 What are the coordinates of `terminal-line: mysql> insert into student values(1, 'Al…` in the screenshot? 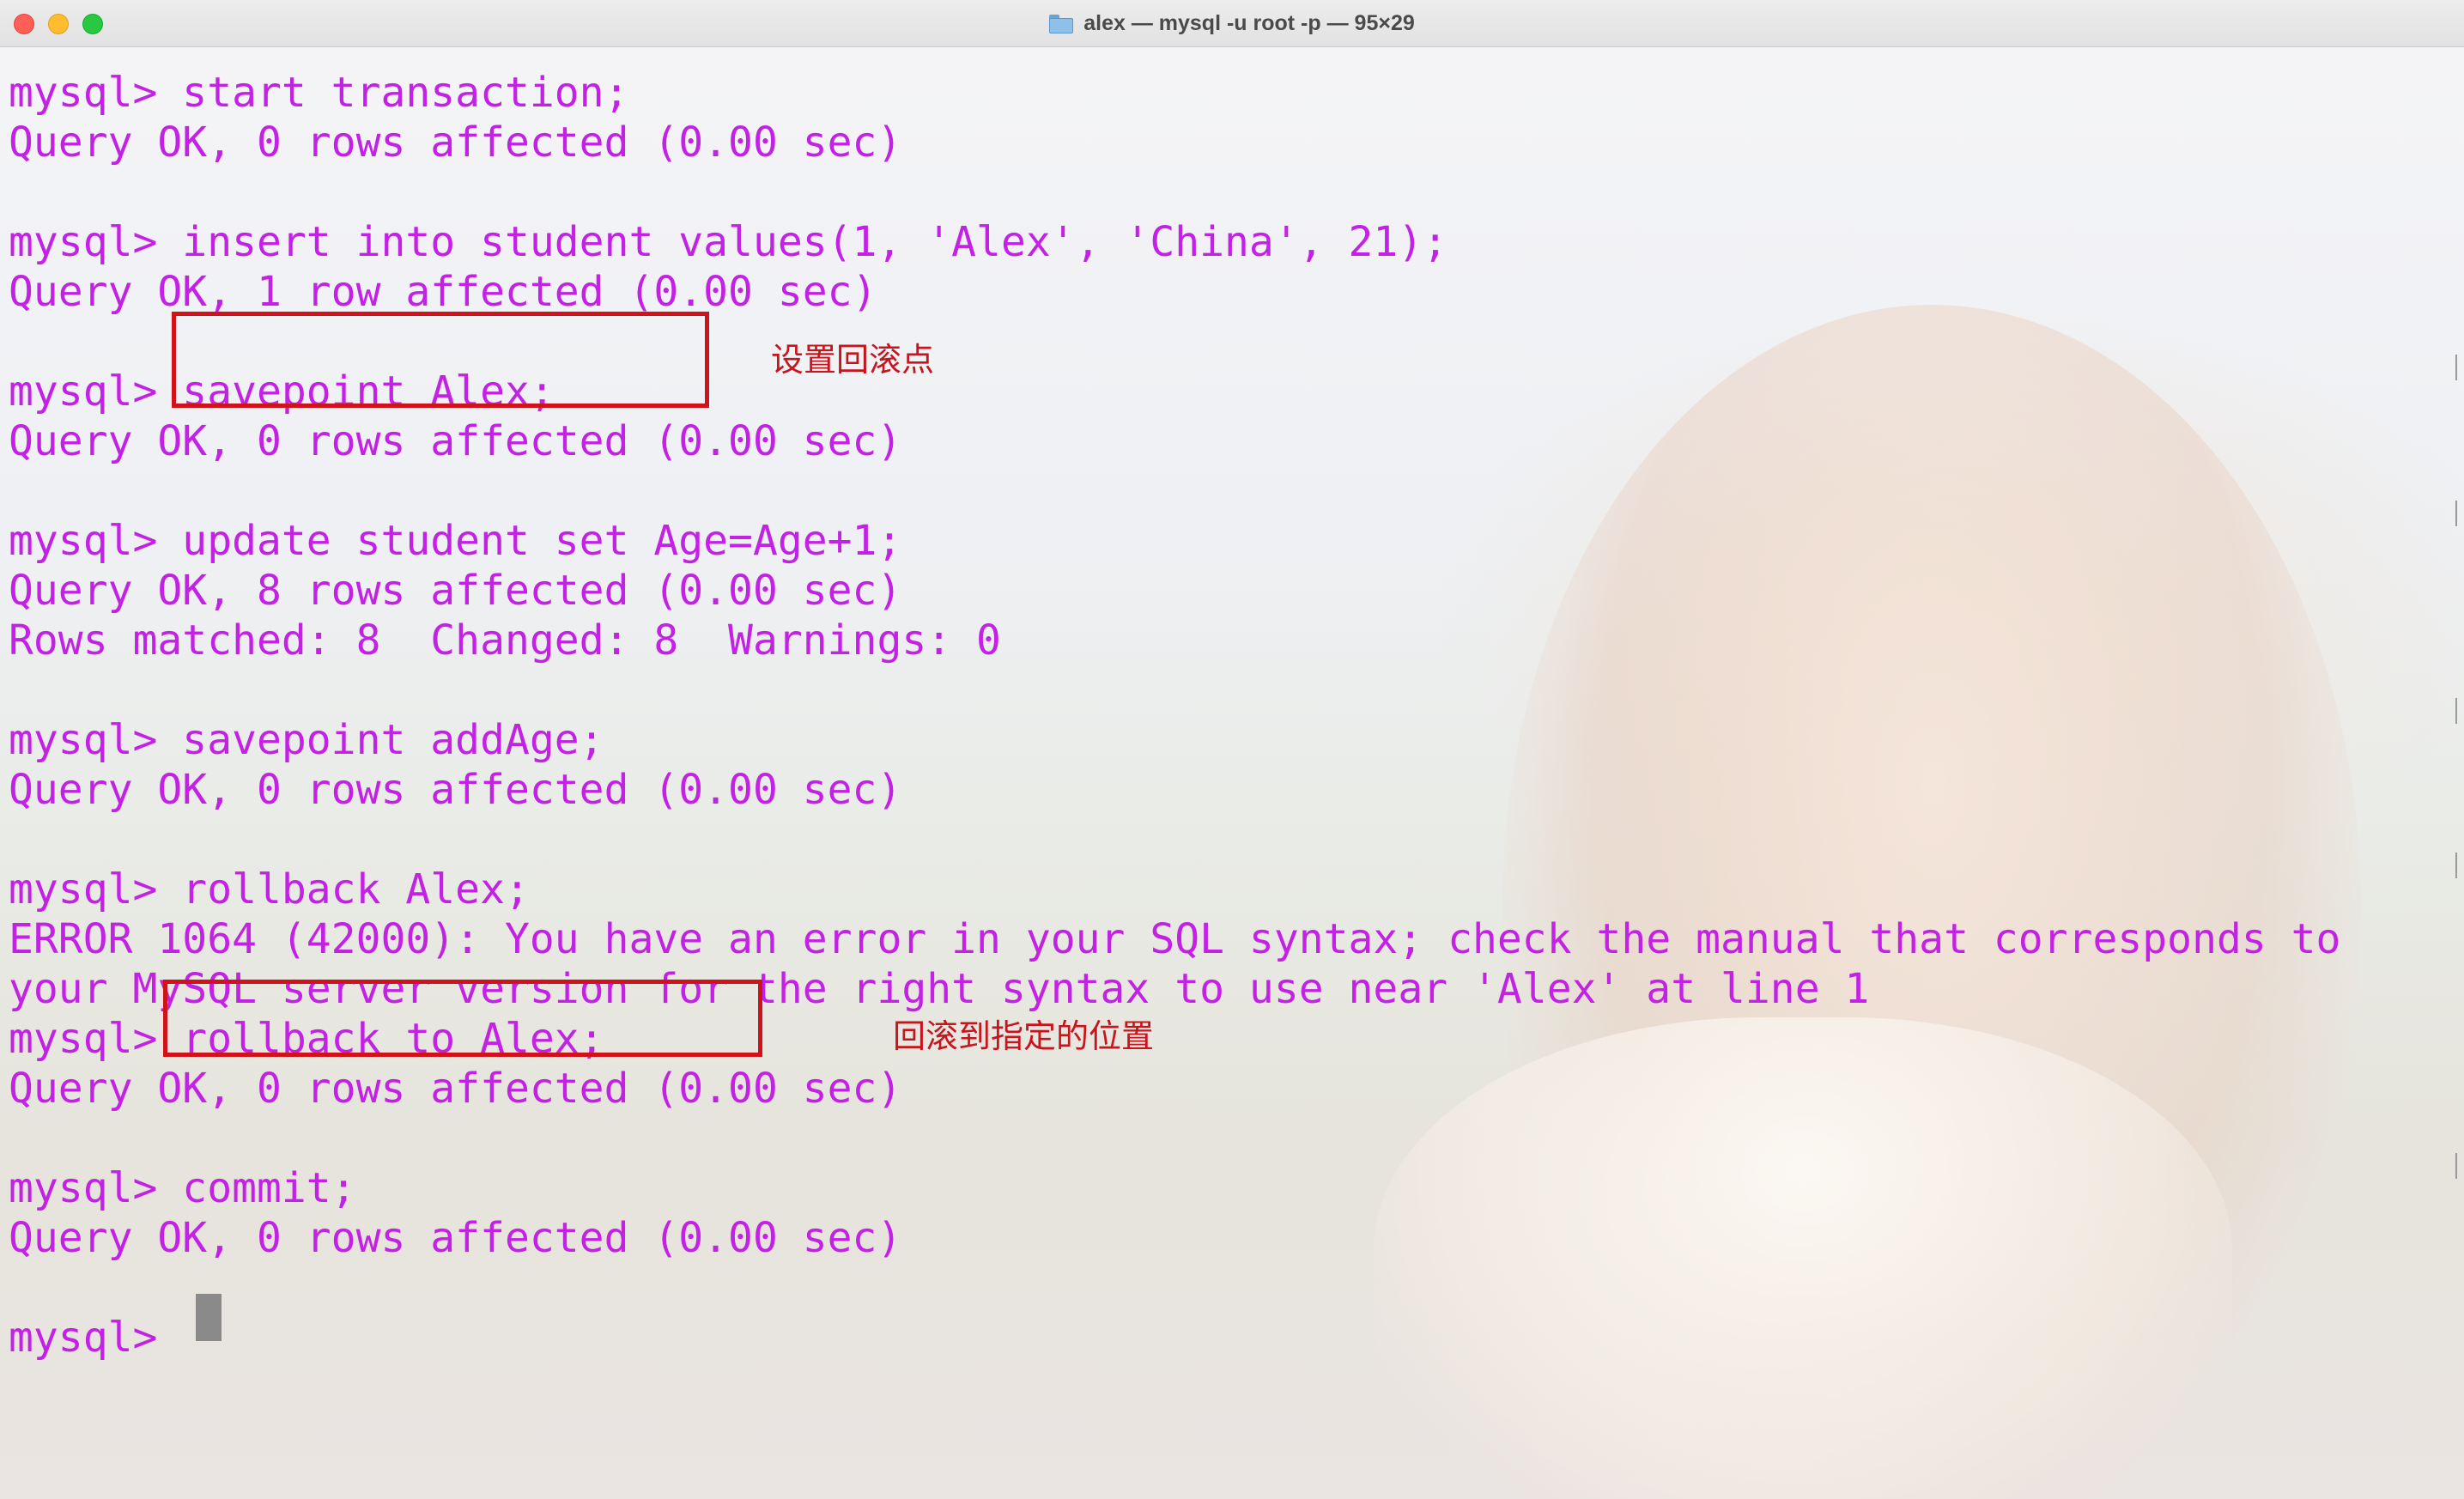 It's located at (728, 242).